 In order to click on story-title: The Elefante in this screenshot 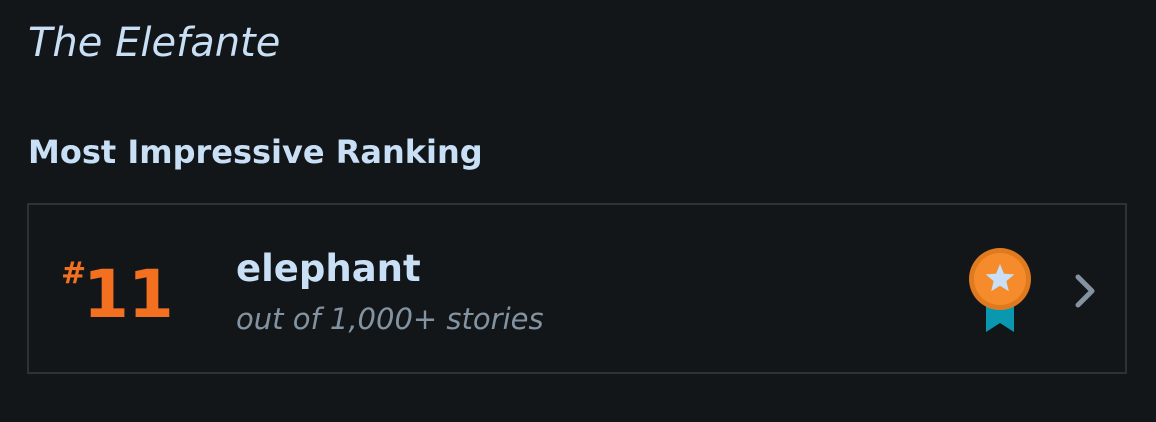, I will do `click(154, 43)`.